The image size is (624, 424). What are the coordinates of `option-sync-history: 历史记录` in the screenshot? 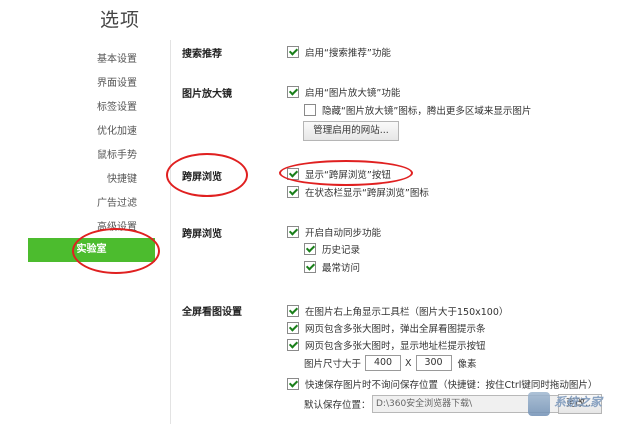 It's located at (332, 249).